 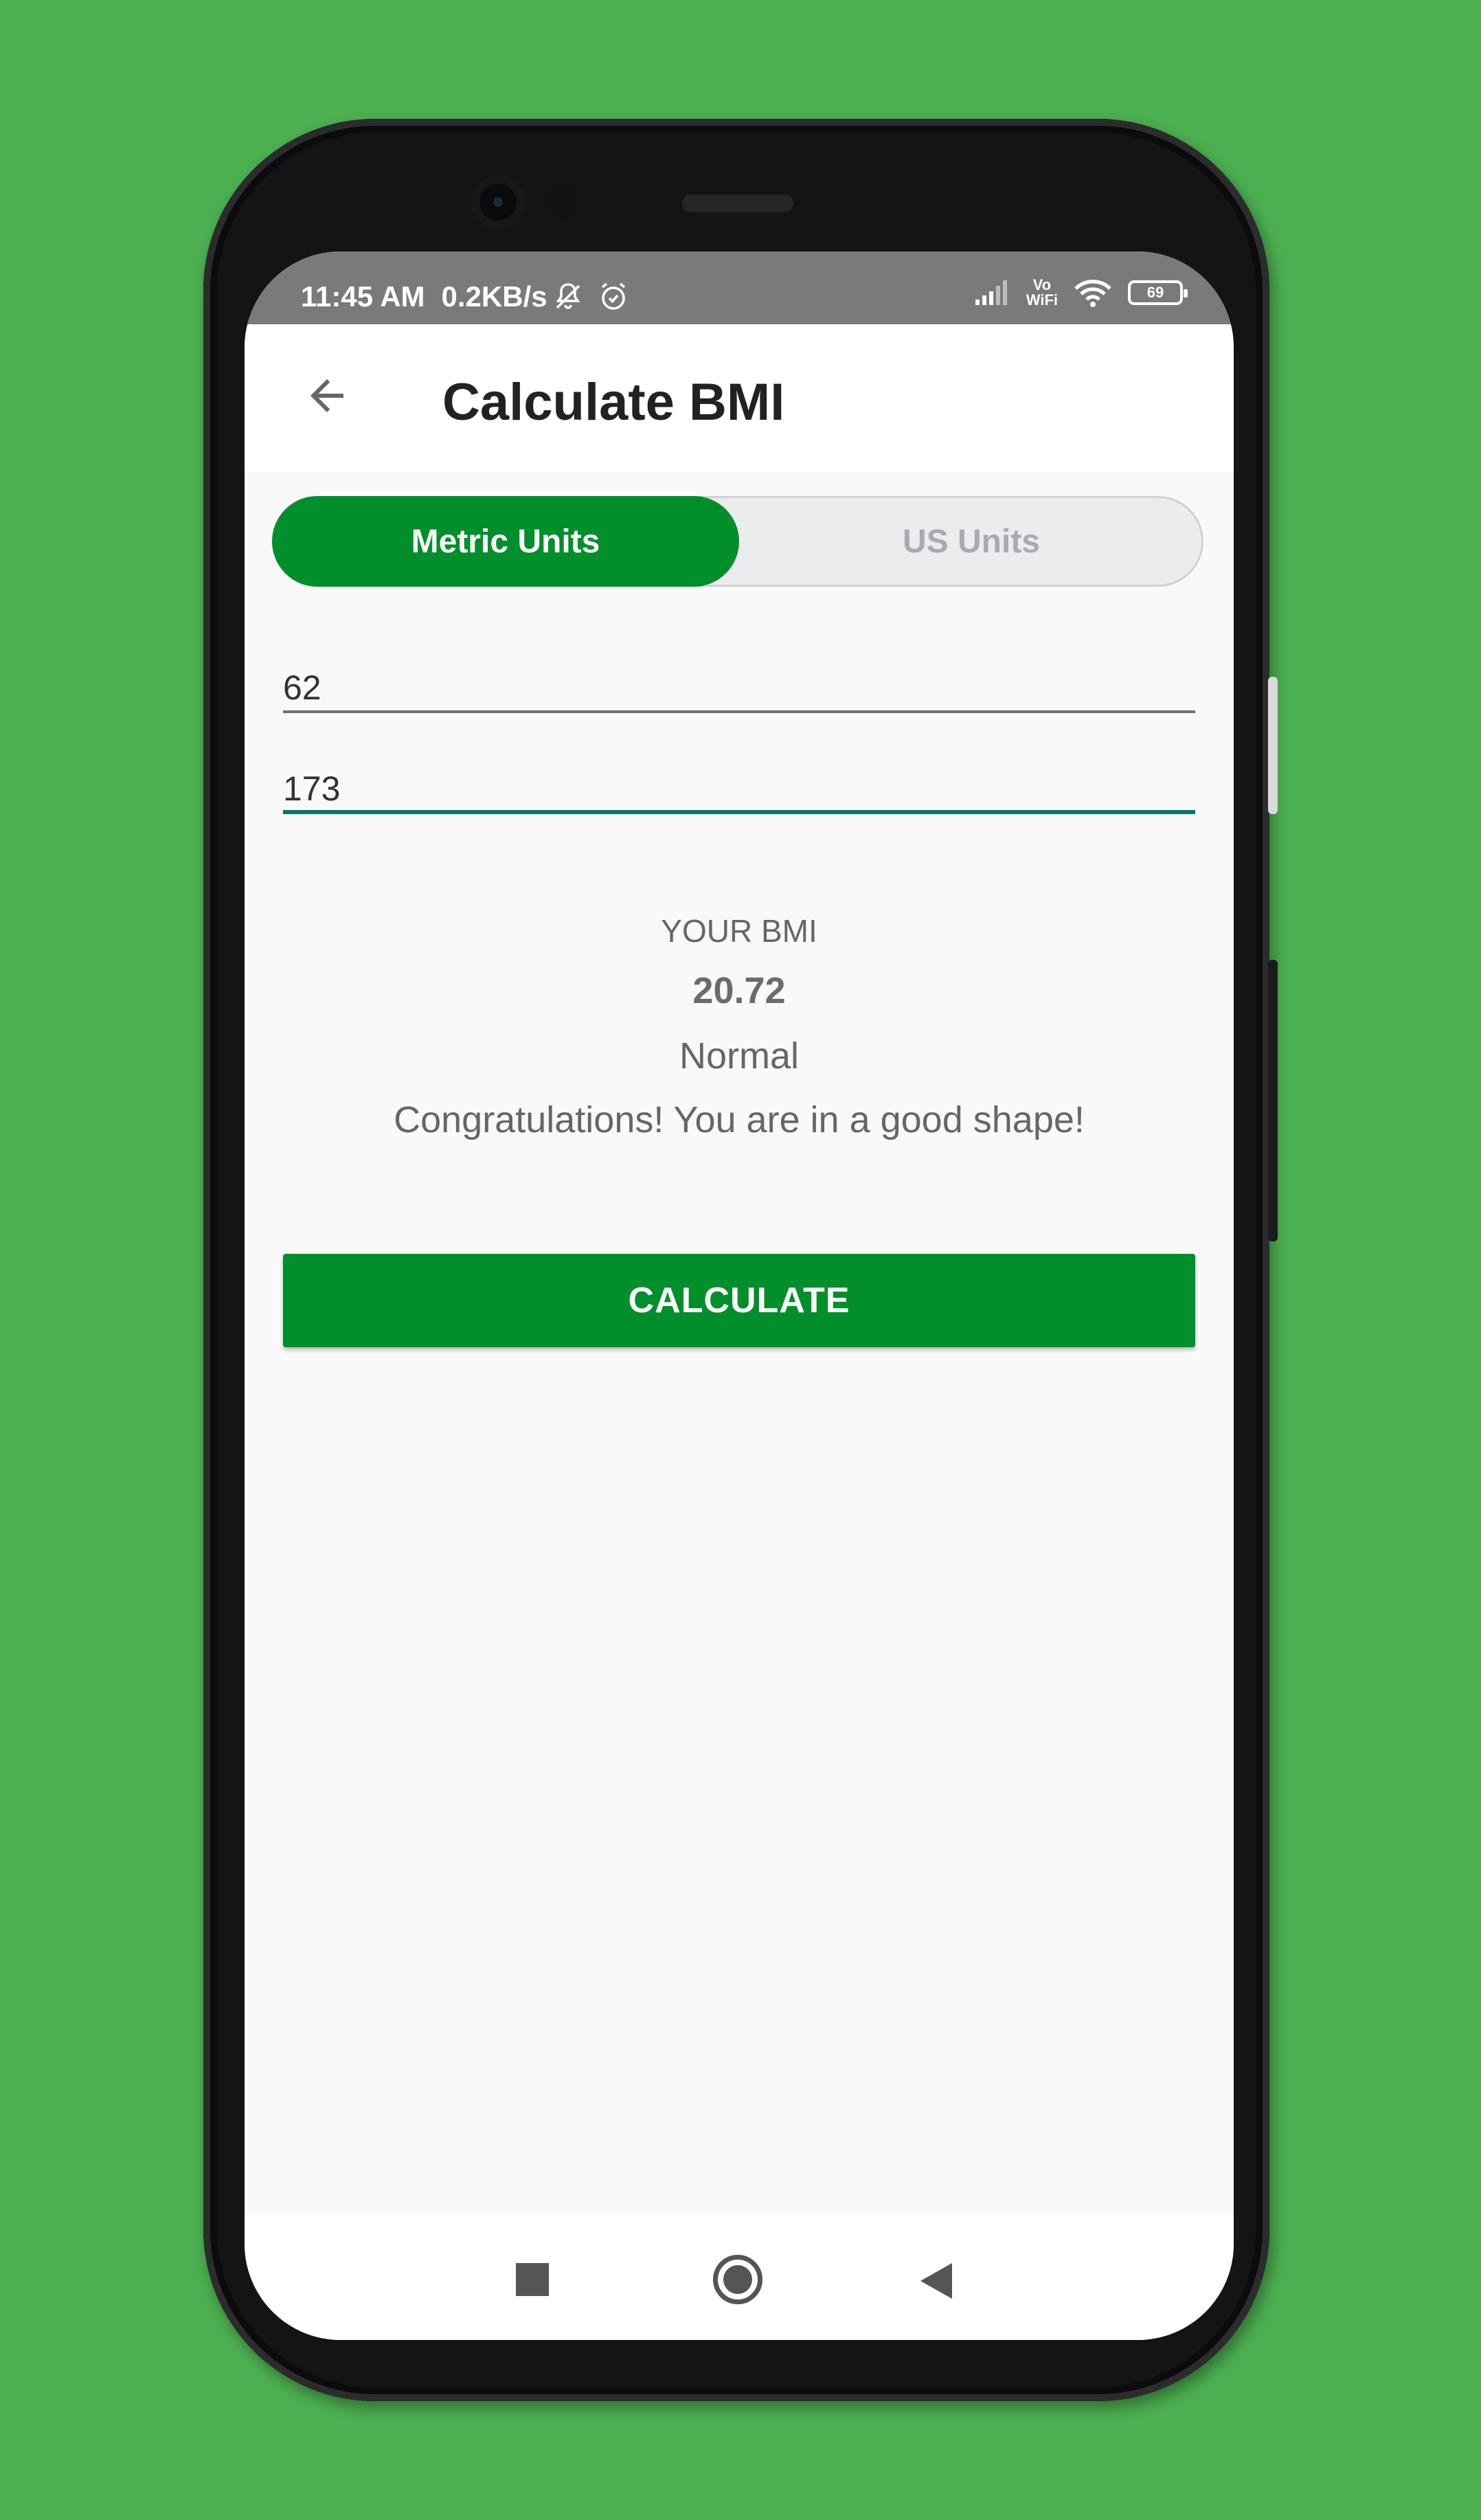 What do you see at coordinates (739, 787) in the screenshot?
I see `height-input: 173` at bounding box center [739, 787].